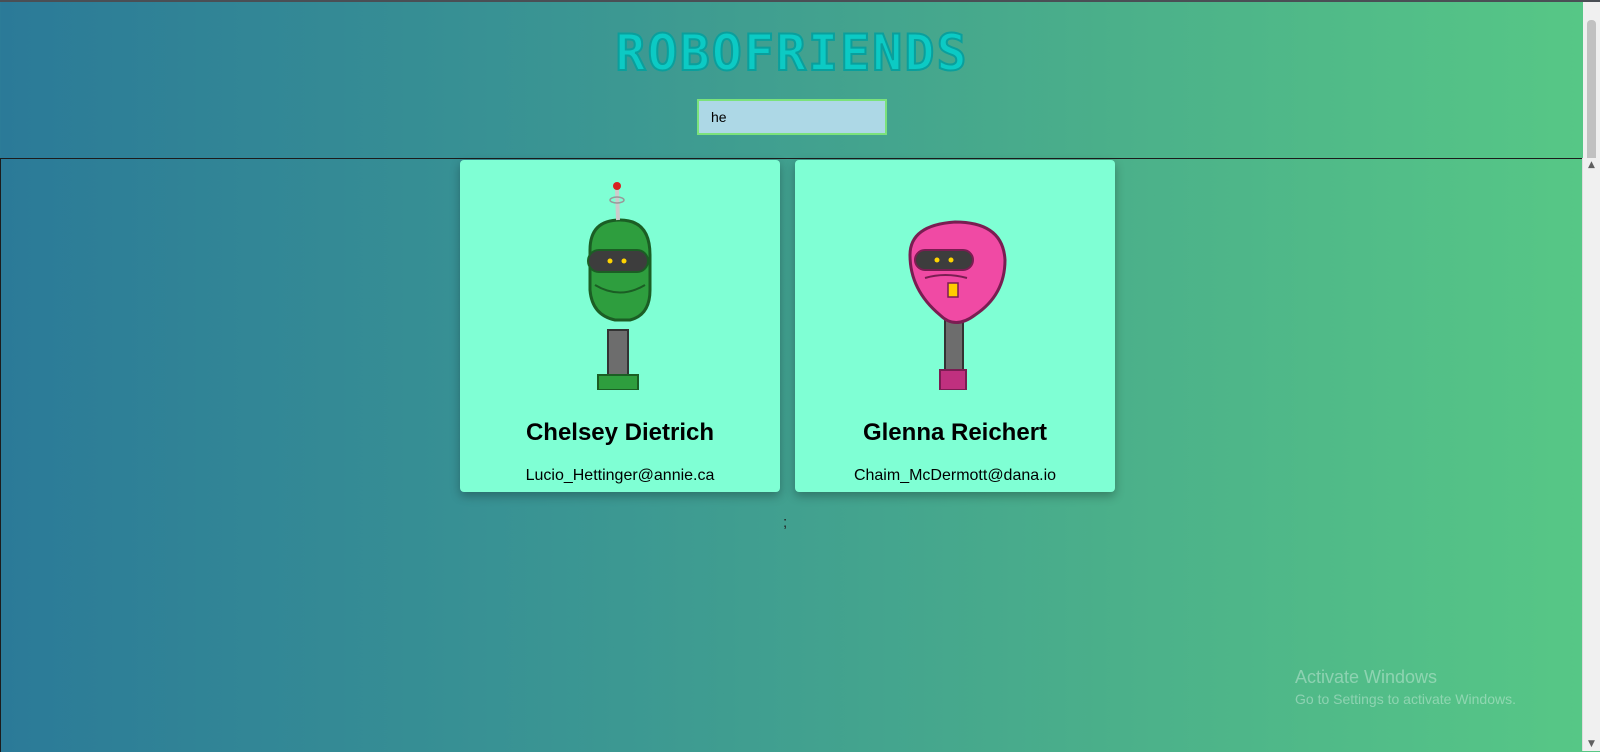 Image resolution: width=1600 pixels, height=752 pixels. What do you see at coordinates (1405, 699) in the screenshot?
I see `watermark-subtitle: Go to Settings to activate Windows.` at bounding box center [1405, 699].